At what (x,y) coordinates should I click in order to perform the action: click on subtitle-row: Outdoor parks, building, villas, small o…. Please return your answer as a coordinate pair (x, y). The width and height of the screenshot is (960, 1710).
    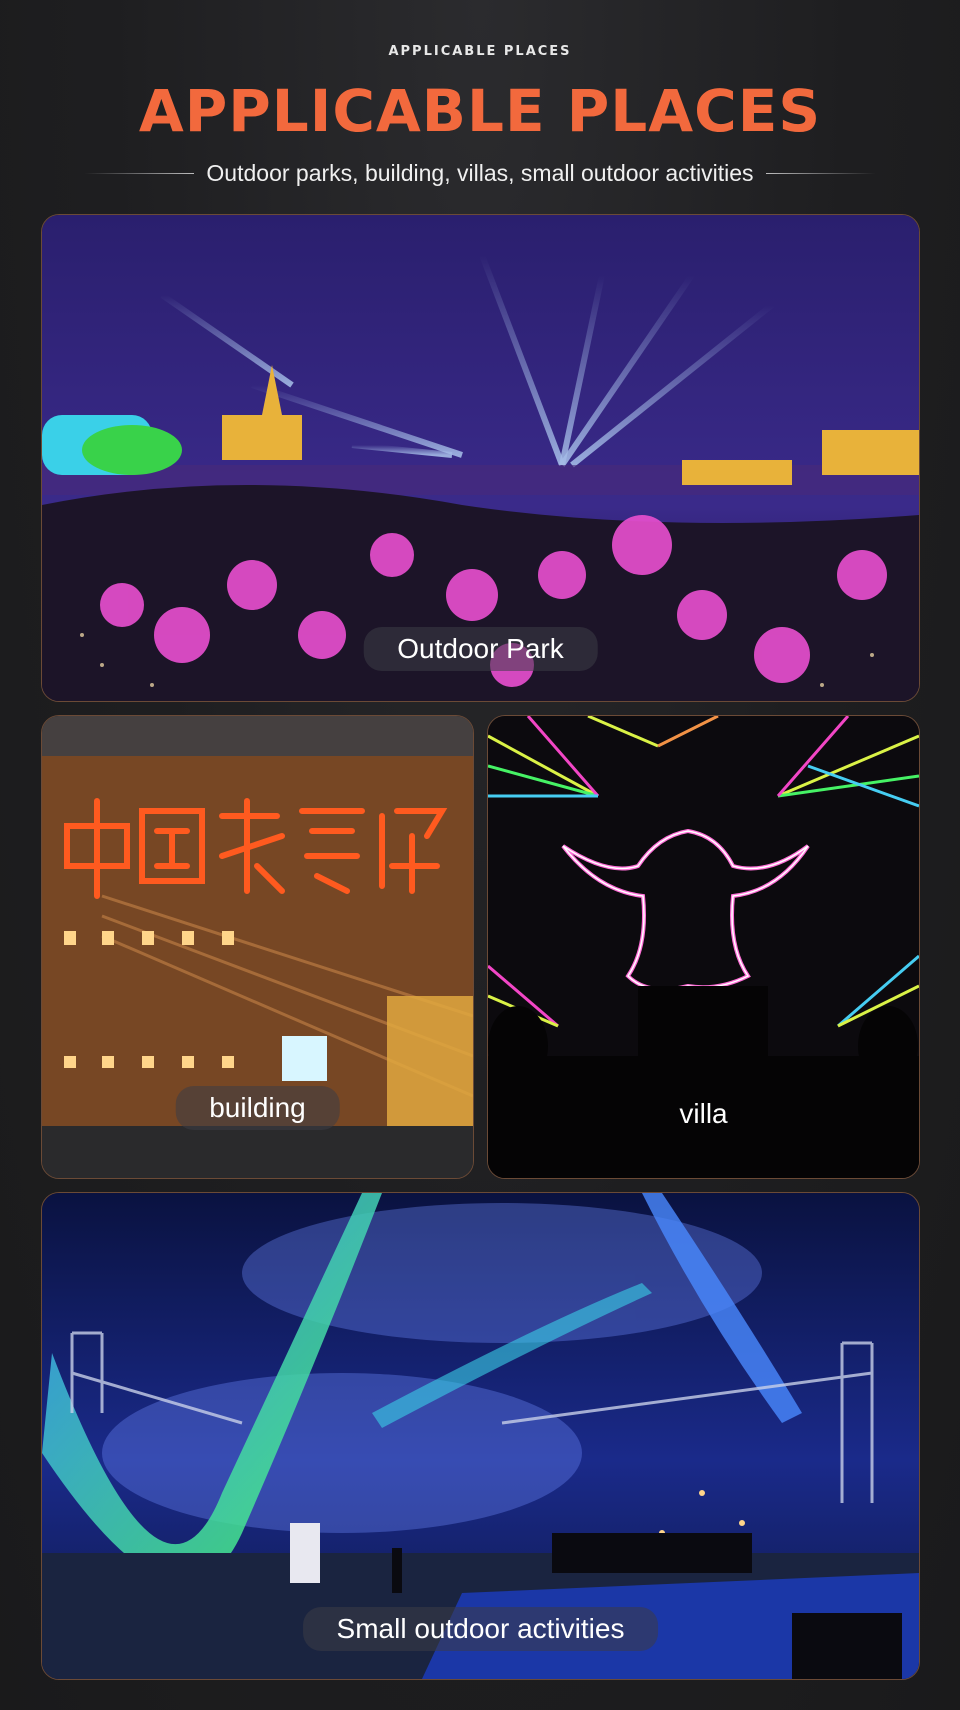
    Looking at the image, I should click on (480, 173).